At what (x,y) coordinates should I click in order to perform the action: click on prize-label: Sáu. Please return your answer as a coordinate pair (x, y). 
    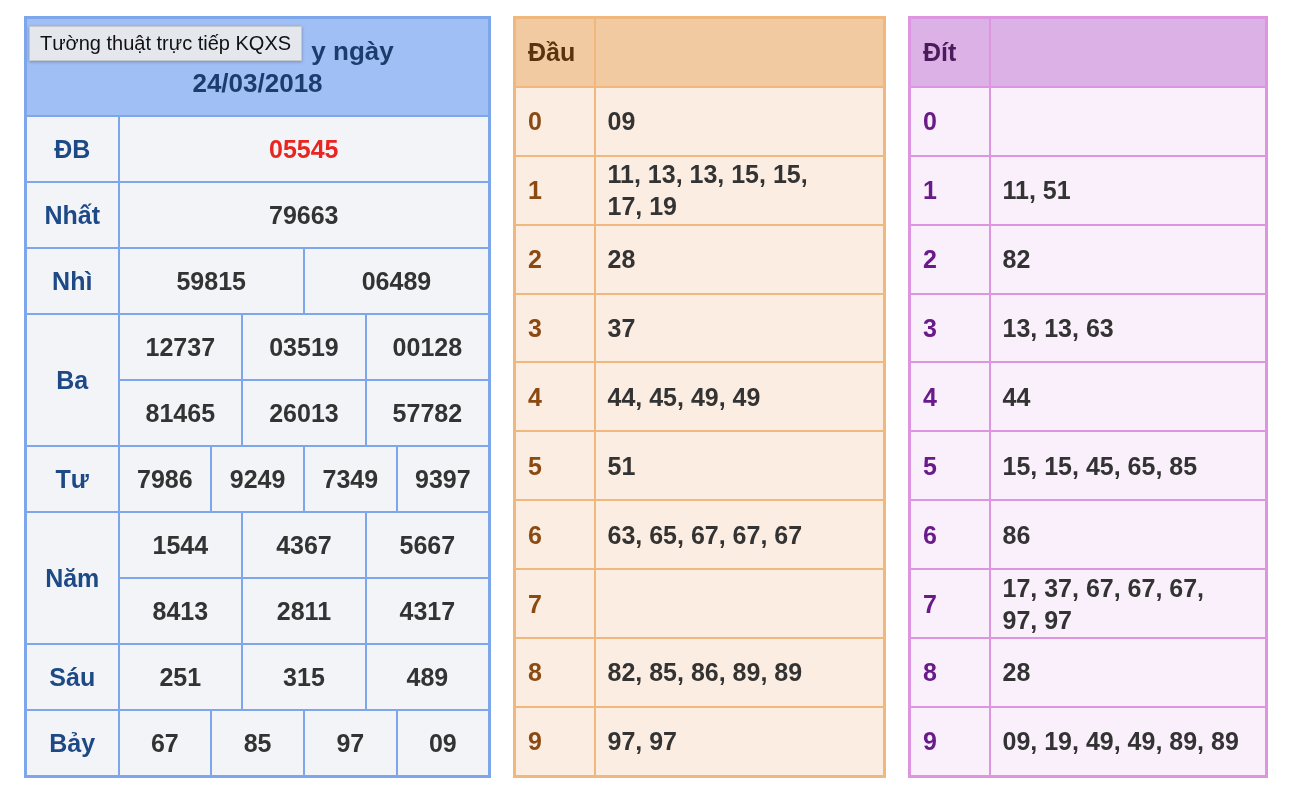
    Looking at the image, I should click on (72, 677).